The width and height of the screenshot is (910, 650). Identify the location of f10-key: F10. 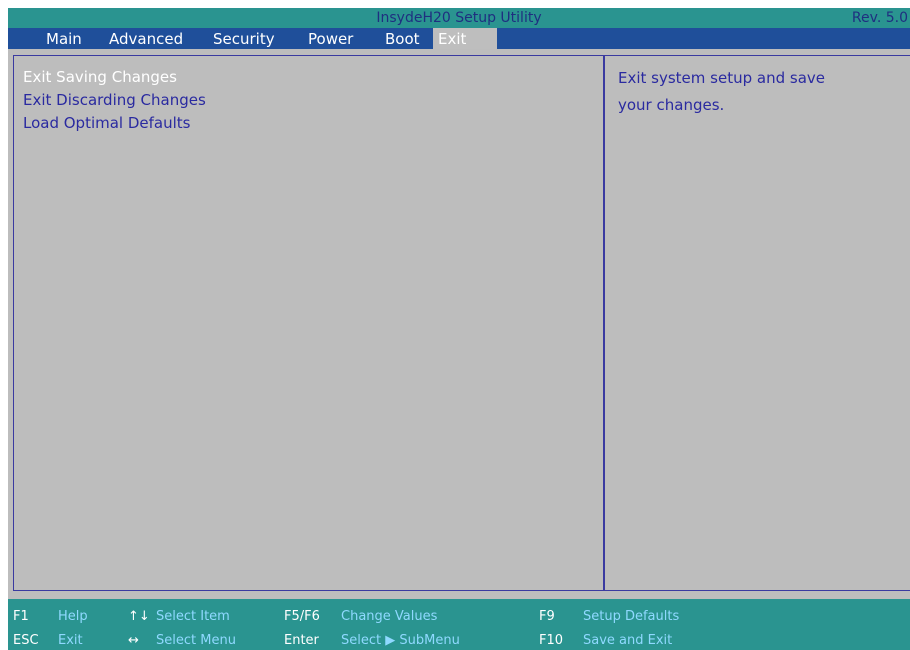
(551, 640).